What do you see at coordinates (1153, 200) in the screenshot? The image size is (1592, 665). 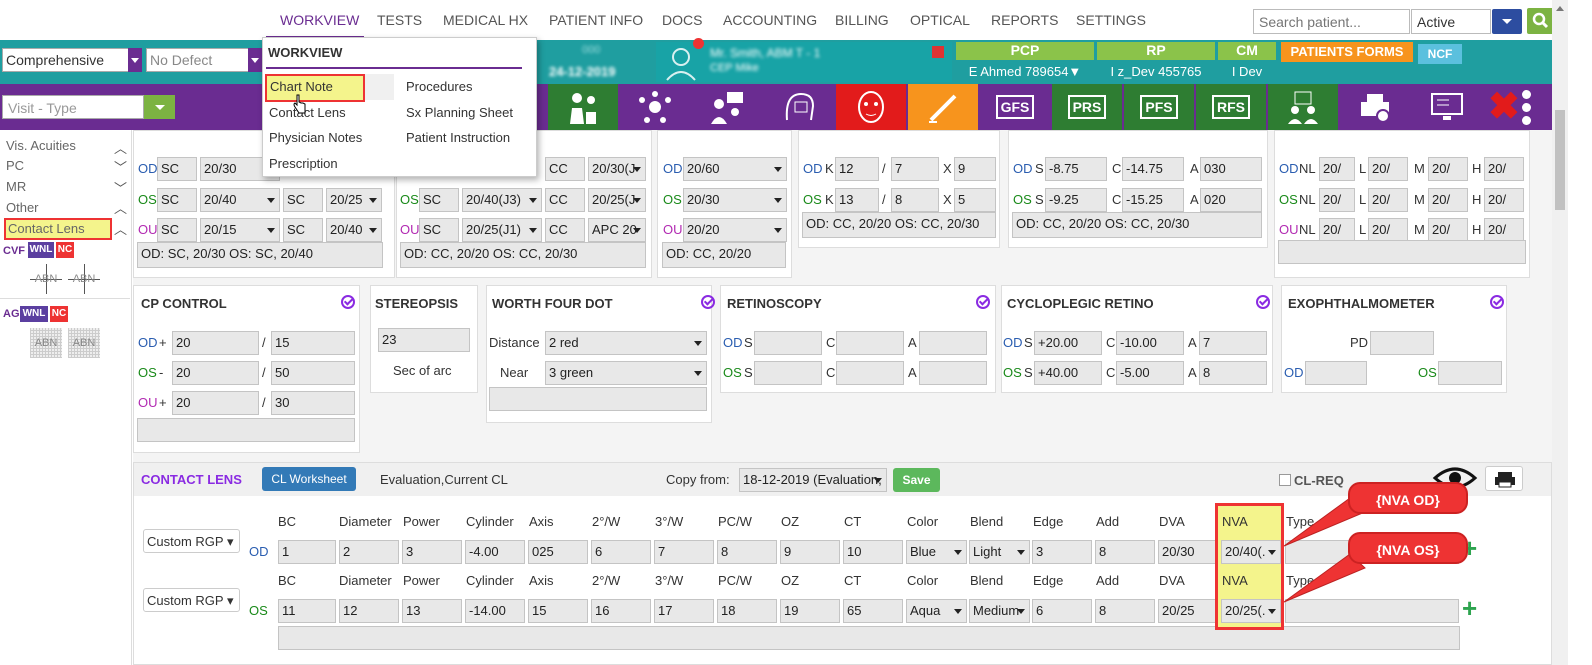 I see `rx-os-cyl: -15.25` at bounding box center [1153, 200].